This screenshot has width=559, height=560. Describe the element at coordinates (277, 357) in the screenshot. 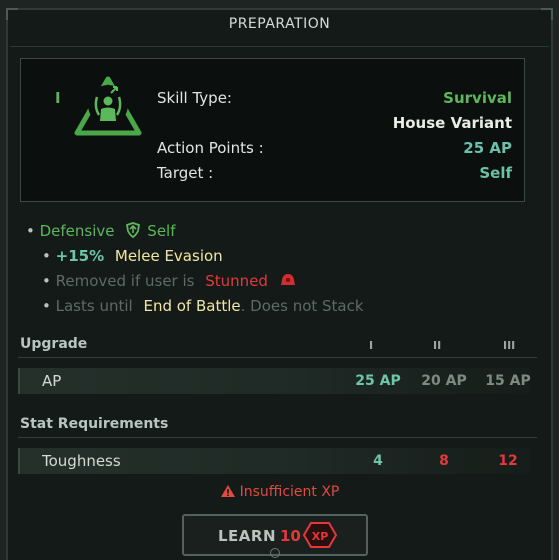

I see `upgrade-divider` at that location.